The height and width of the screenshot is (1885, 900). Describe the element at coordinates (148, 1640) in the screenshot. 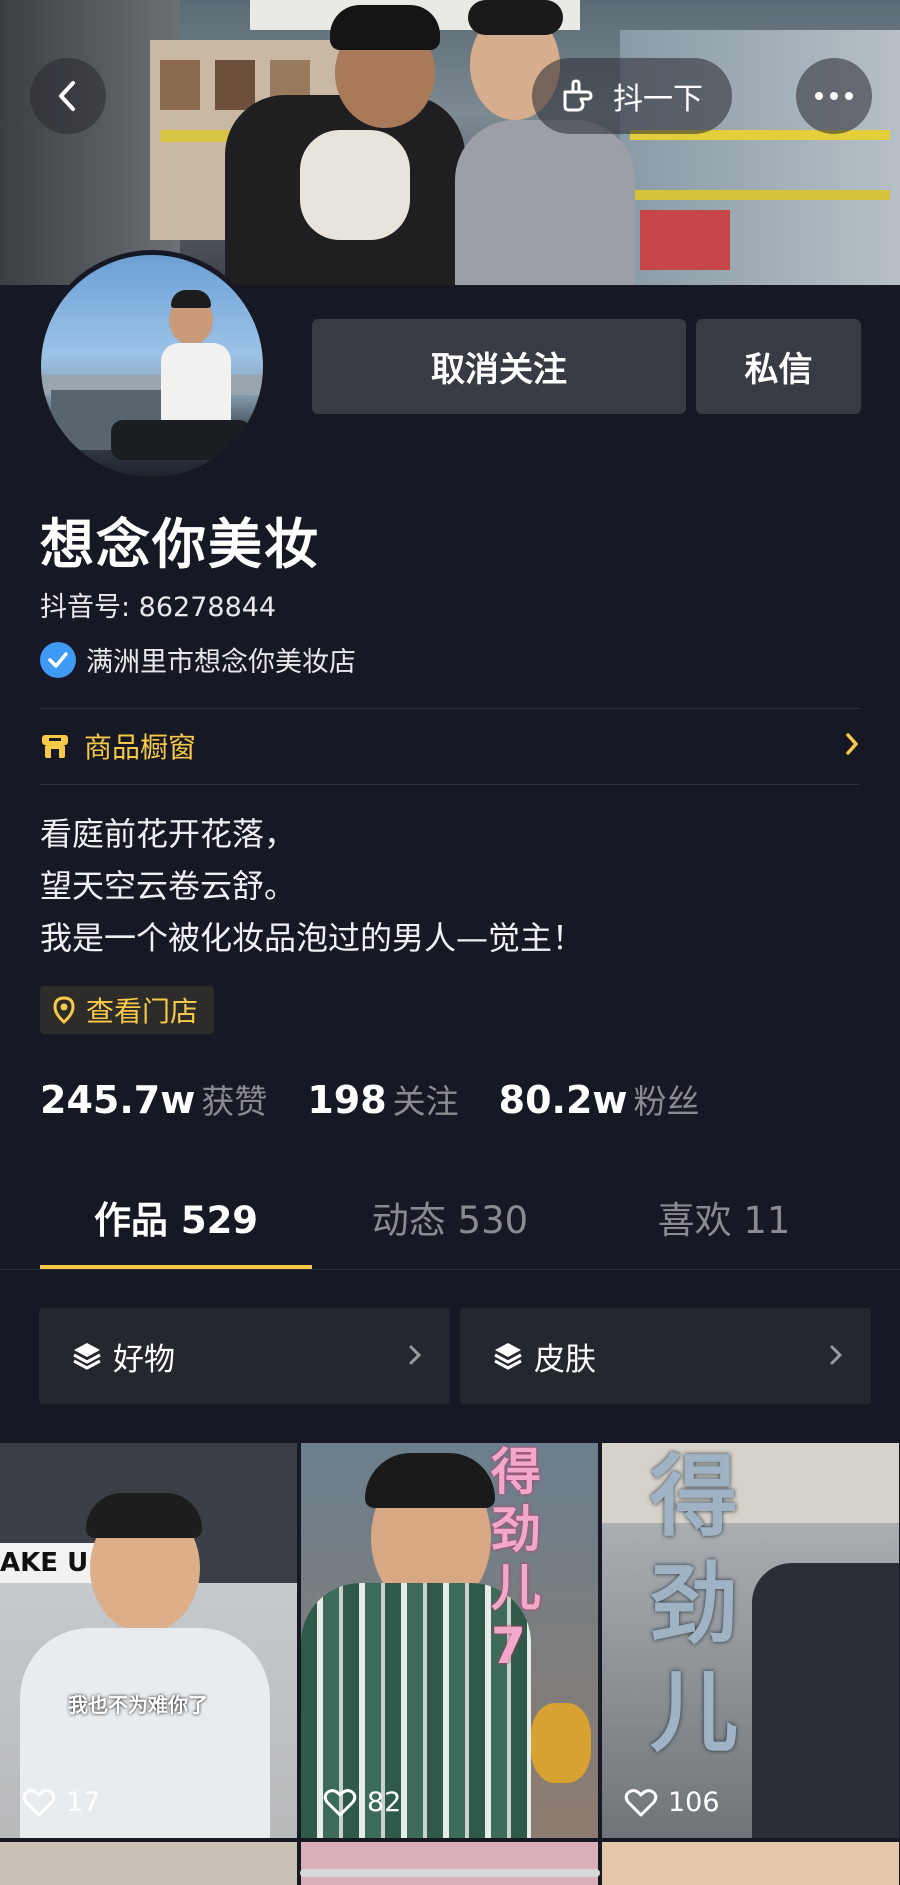

I see `video-thumbnail: AKE U 我也不为难你了 17` at that location.